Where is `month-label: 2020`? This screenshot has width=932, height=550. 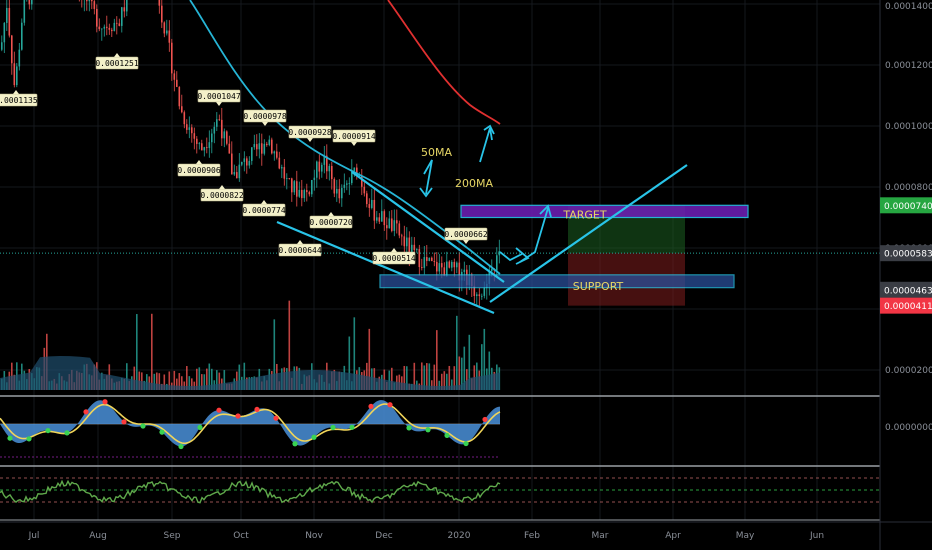
month-label: 2020 is located at coordinates (459, 536).